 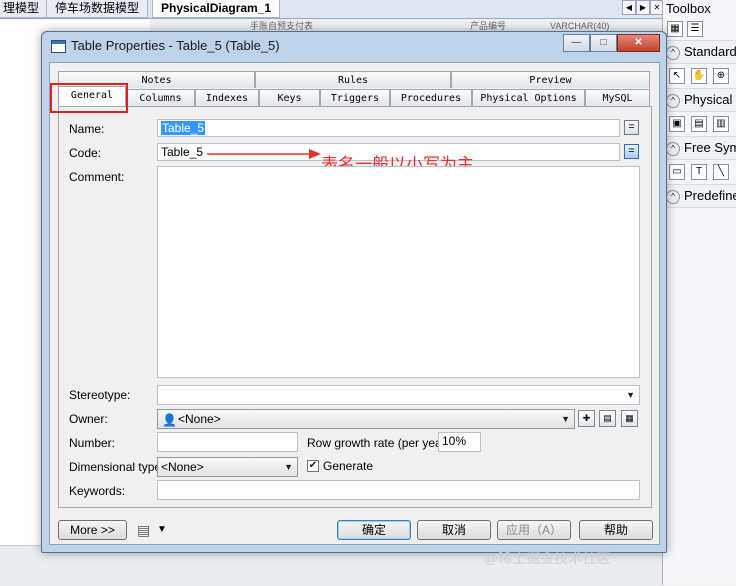 What do you see at coordinates (100, 395) in the screenshot?
I see `stereotype-label: Stereotype:` at bounding box center [100, 395].